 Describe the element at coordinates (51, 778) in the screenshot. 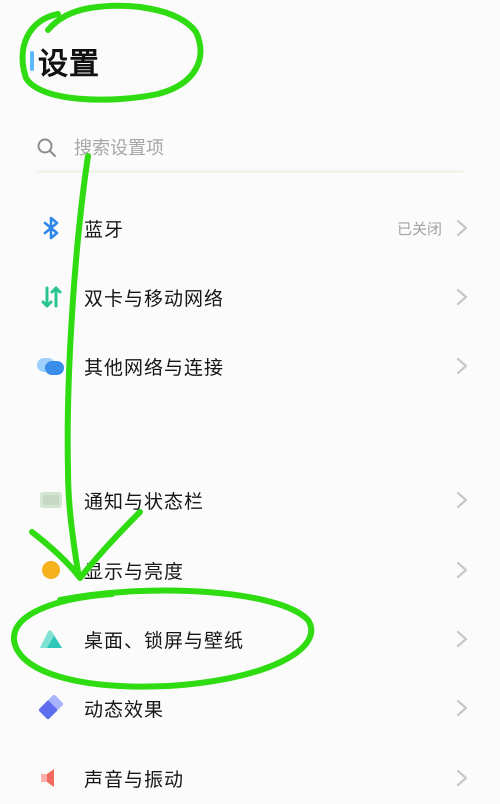

I see `sound-icon` at that location.